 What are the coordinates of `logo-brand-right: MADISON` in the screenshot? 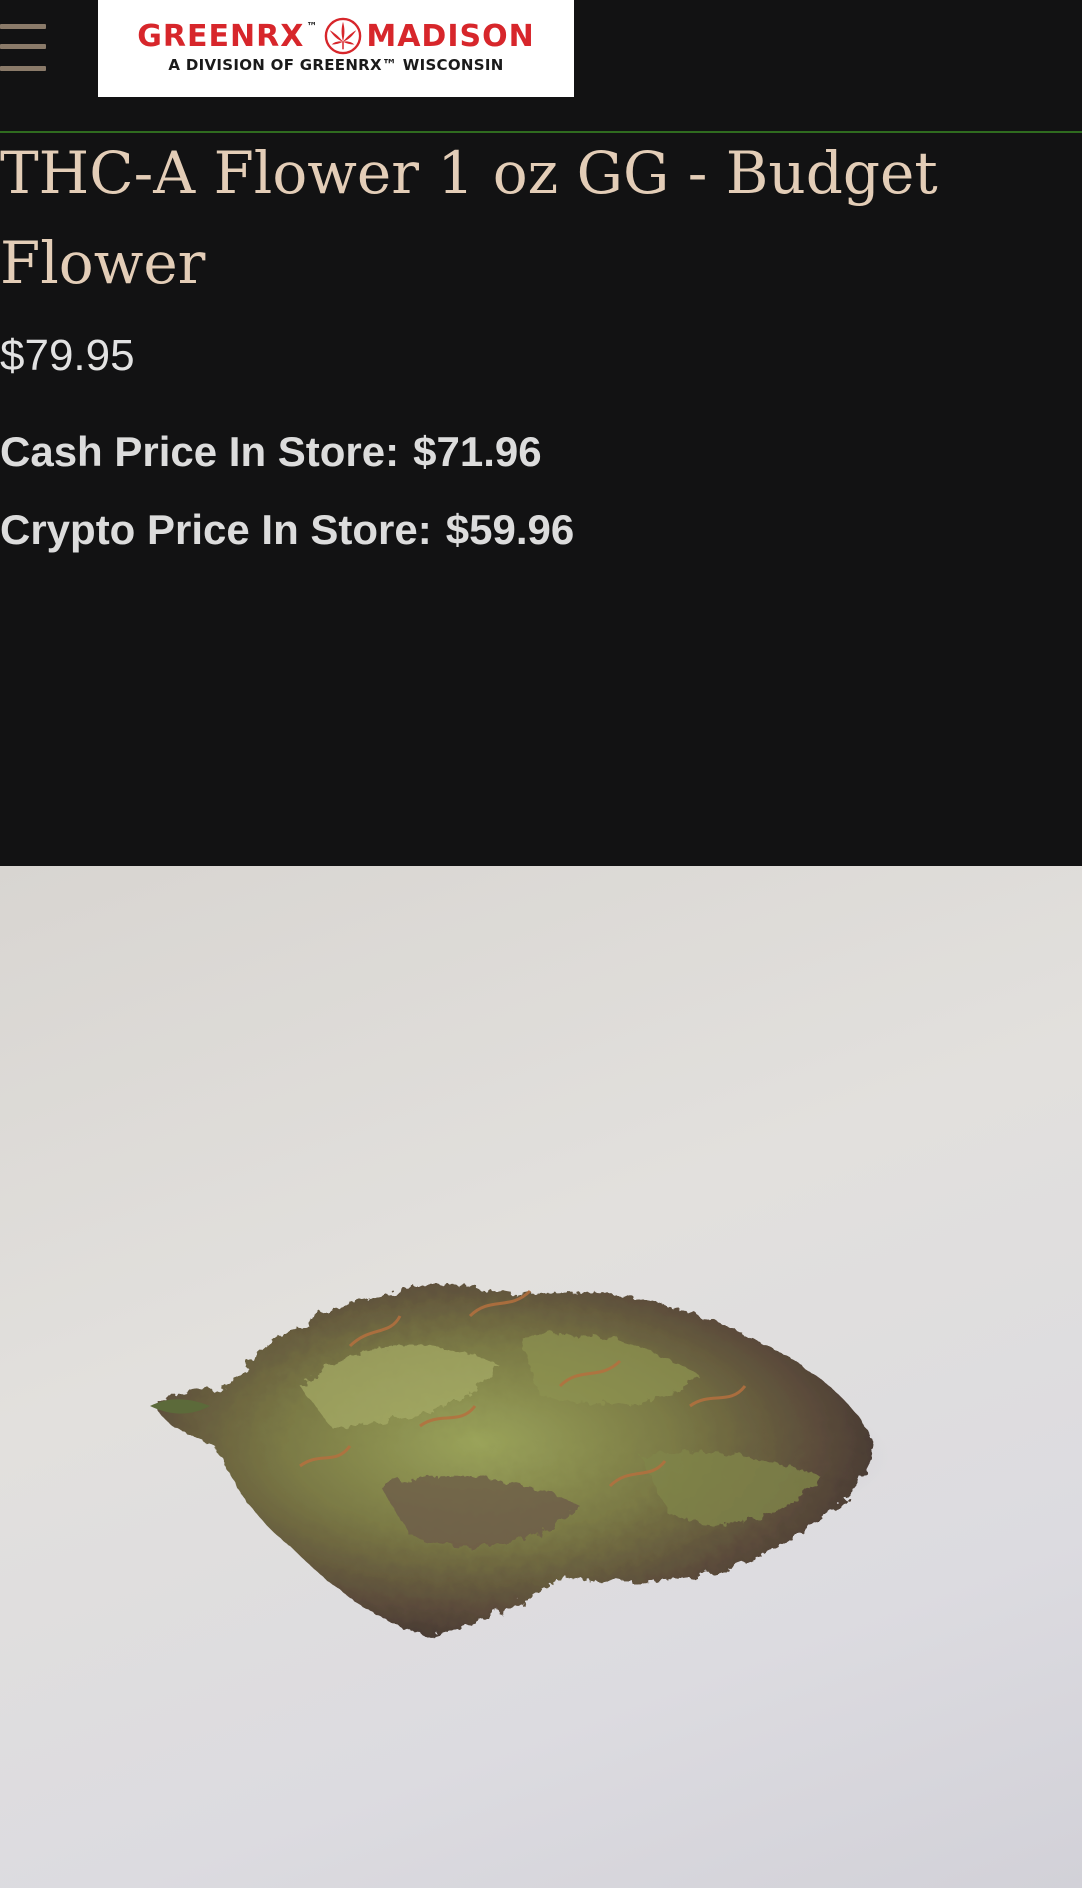 It's located at (450, 36).